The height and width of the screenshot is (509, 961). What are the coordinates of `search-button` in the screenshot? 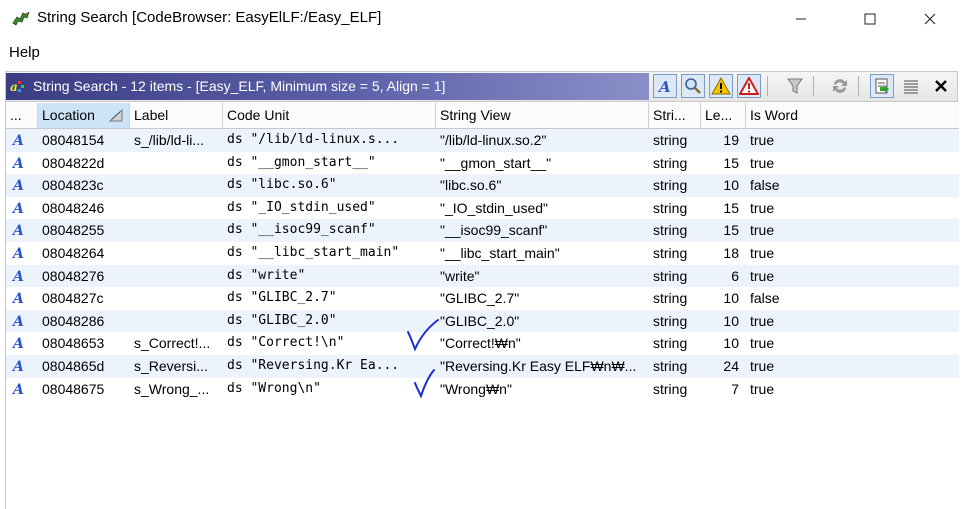 It's located at (693, 86).